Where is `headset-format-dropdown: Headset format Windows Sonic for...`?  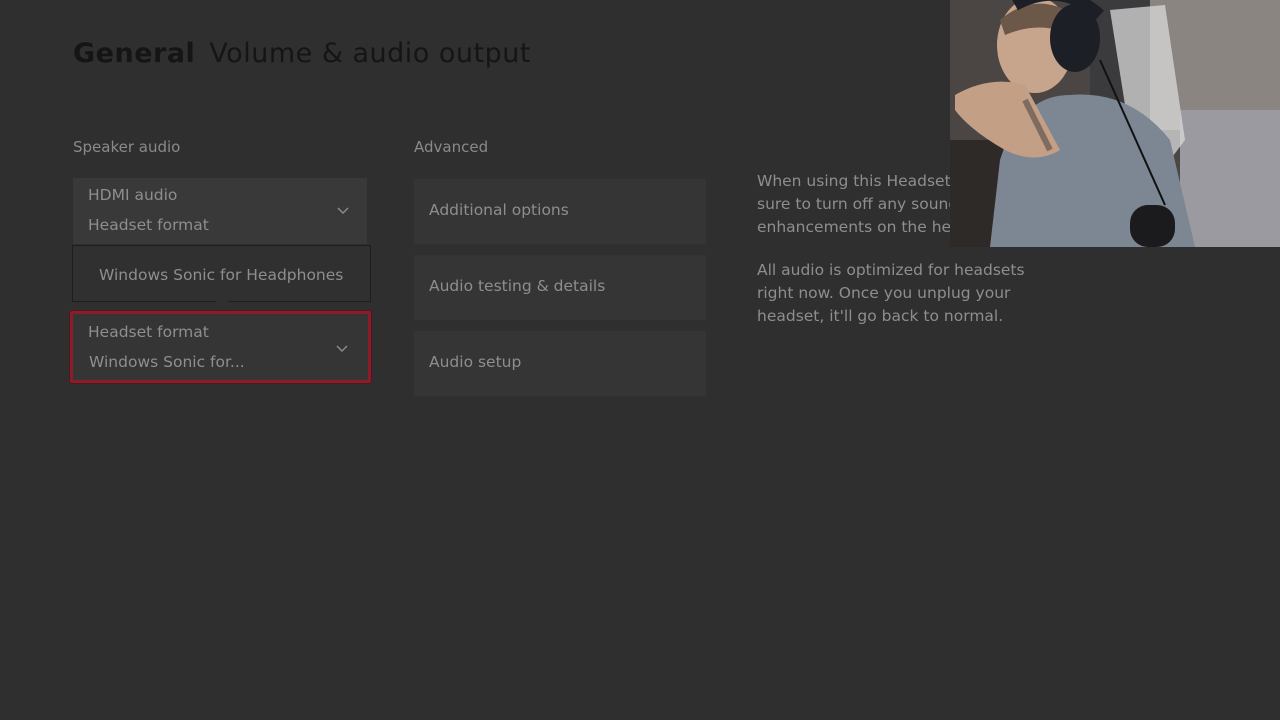
headset-format-dropdown: Headset format Windows Sonic for... is located at coordinates (220, 347).